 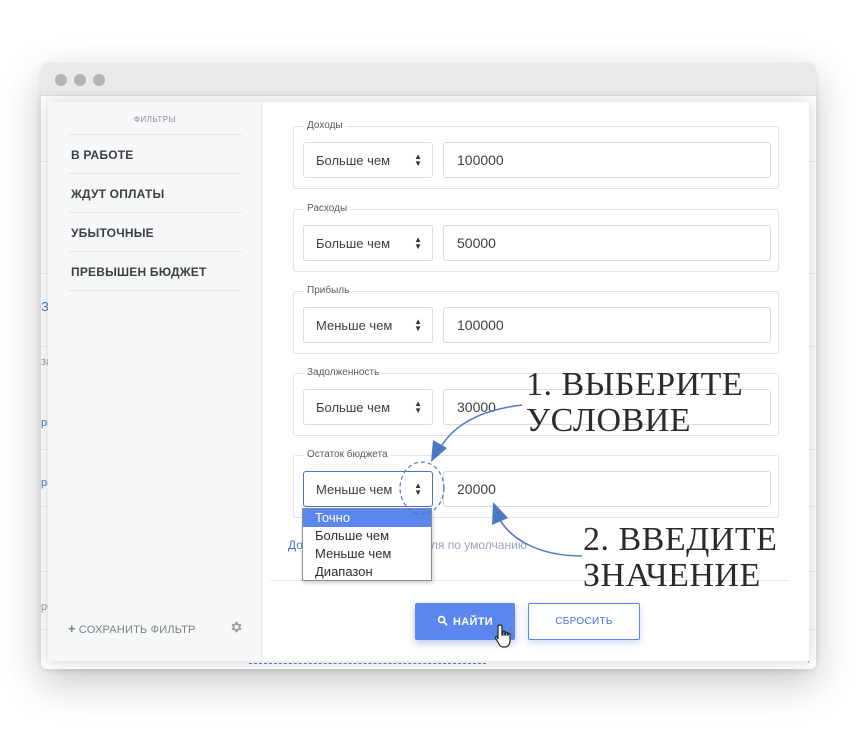 I want to click on step1-callout: 1. ВЫБЕРИТЕ УСЛОВИЕ, so click(x=634, y=403).